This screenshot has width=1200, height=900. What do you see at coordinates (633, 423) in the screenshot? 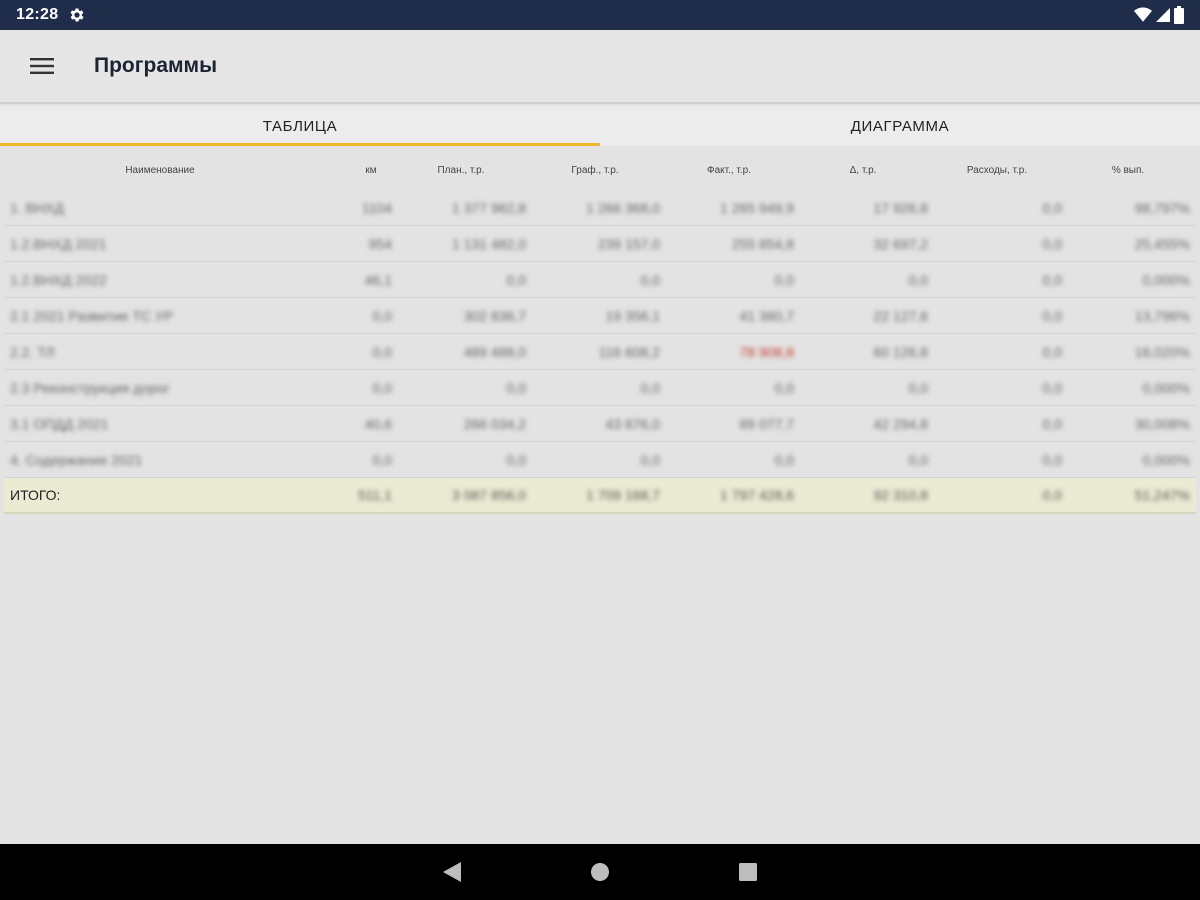
I see `row-value-cell: 43 676,0` at bounding box center [633, 423].